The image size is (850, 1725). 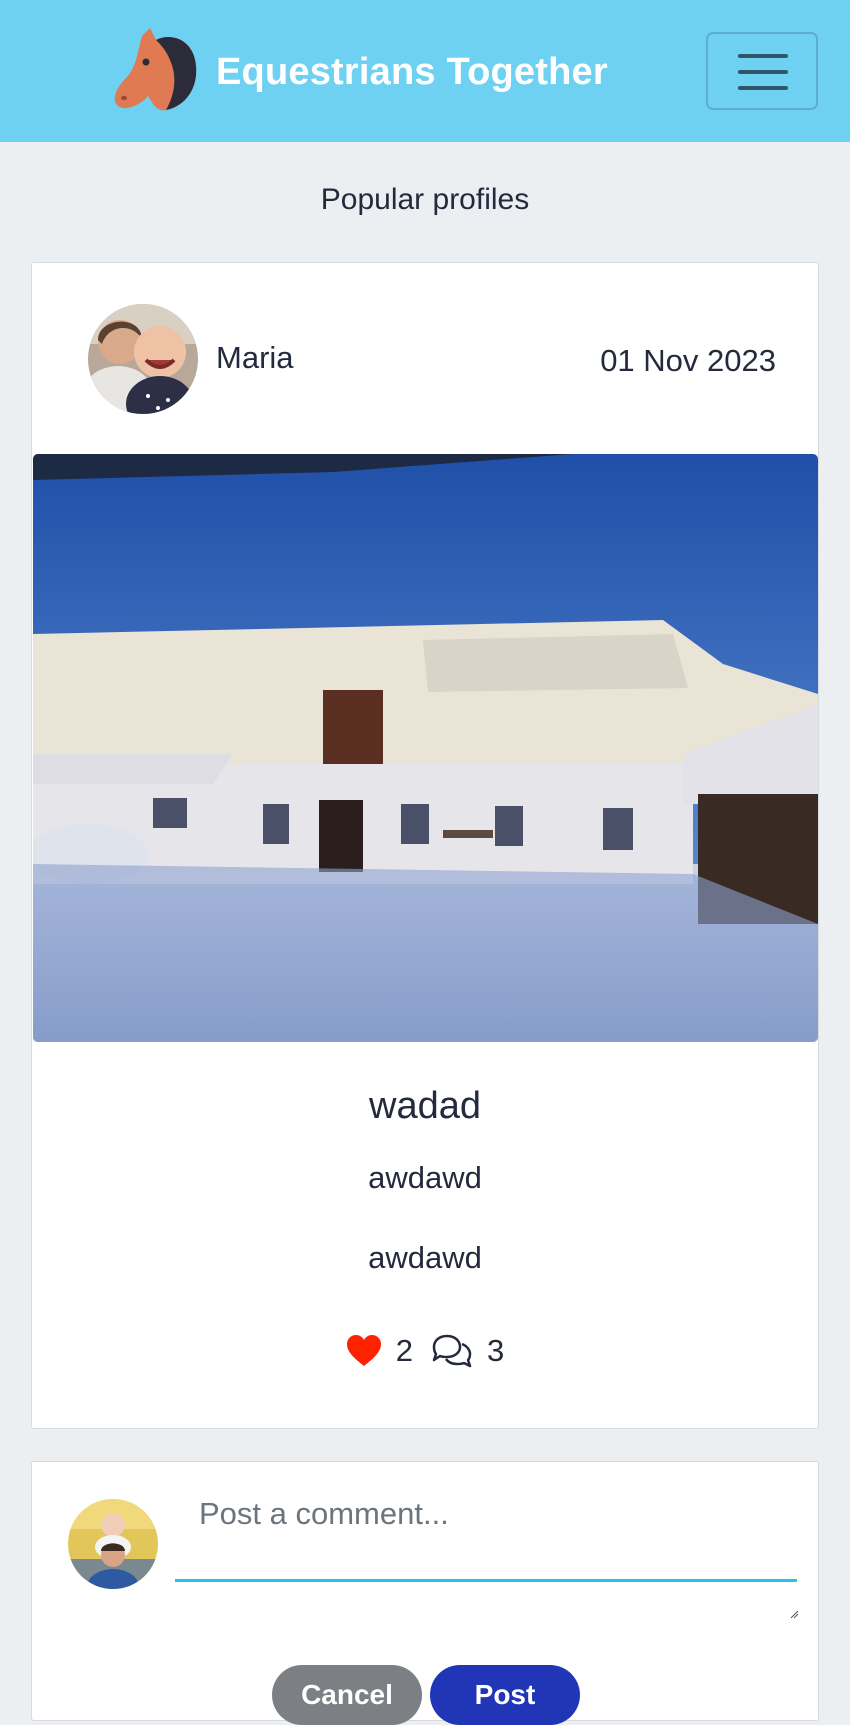 I want to click on comments-count: 3, so click(x=496, y=1350).